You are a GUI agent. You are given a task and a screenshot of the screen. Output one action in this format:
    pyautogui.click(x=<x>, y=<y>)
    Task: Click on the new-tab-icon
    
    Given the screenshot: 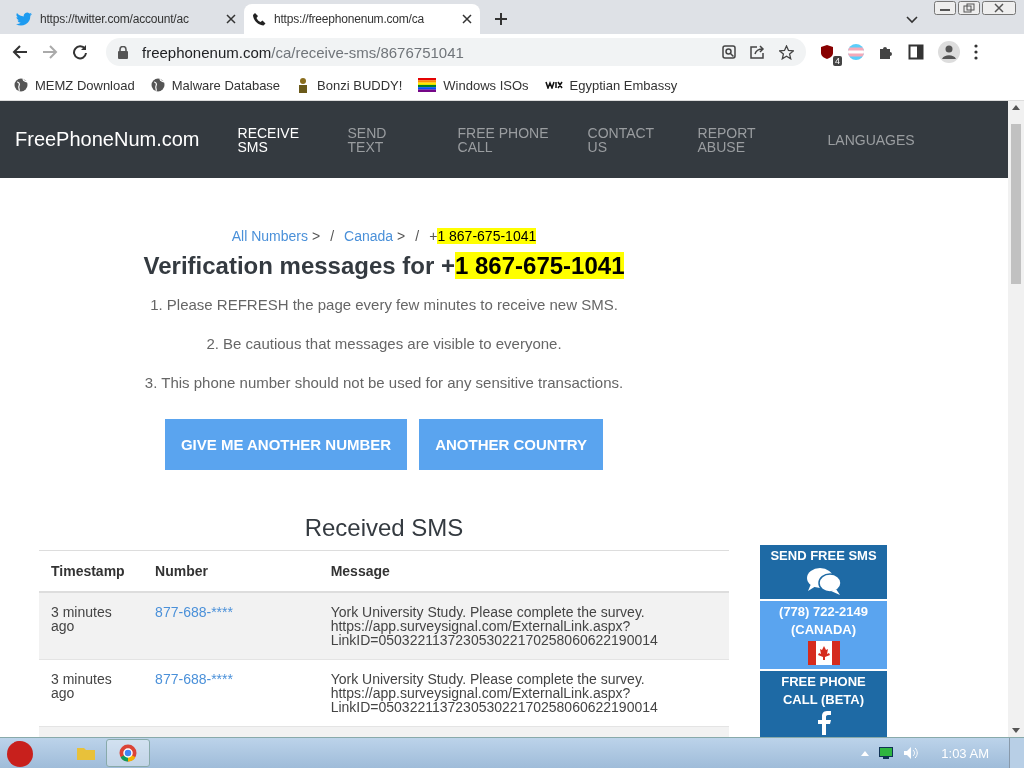 What is the action you would take?
    pyautogui.click(x=501, y=19)
    